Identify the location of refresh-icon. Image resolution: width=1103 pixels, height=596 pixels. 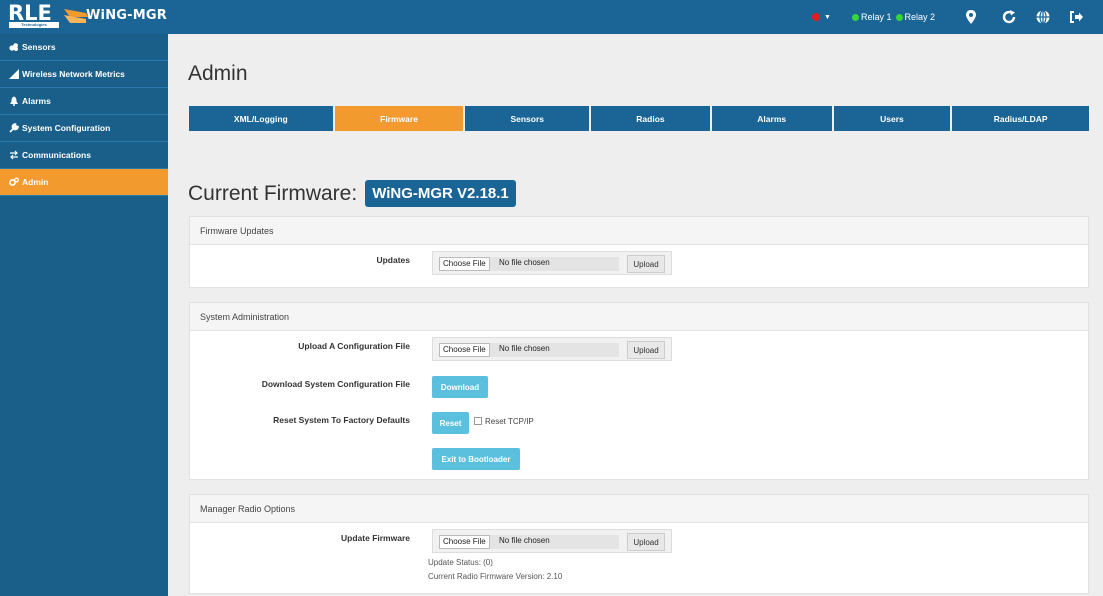
(1009, 17).